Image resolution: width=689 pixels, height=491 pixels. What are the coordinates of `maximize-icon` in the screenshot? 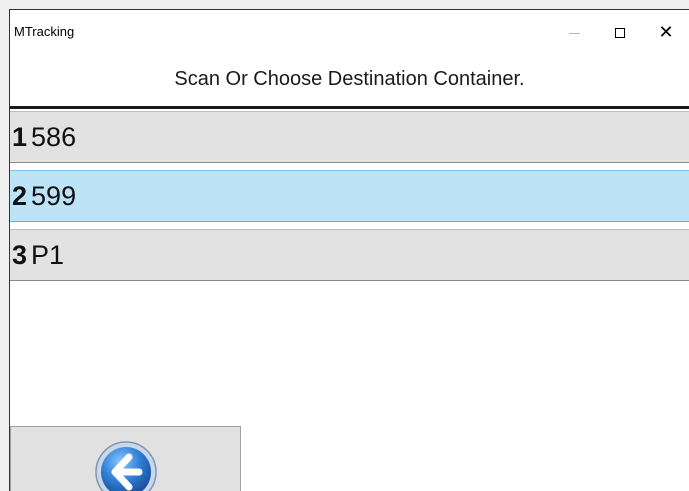 It's located at (620, 33).